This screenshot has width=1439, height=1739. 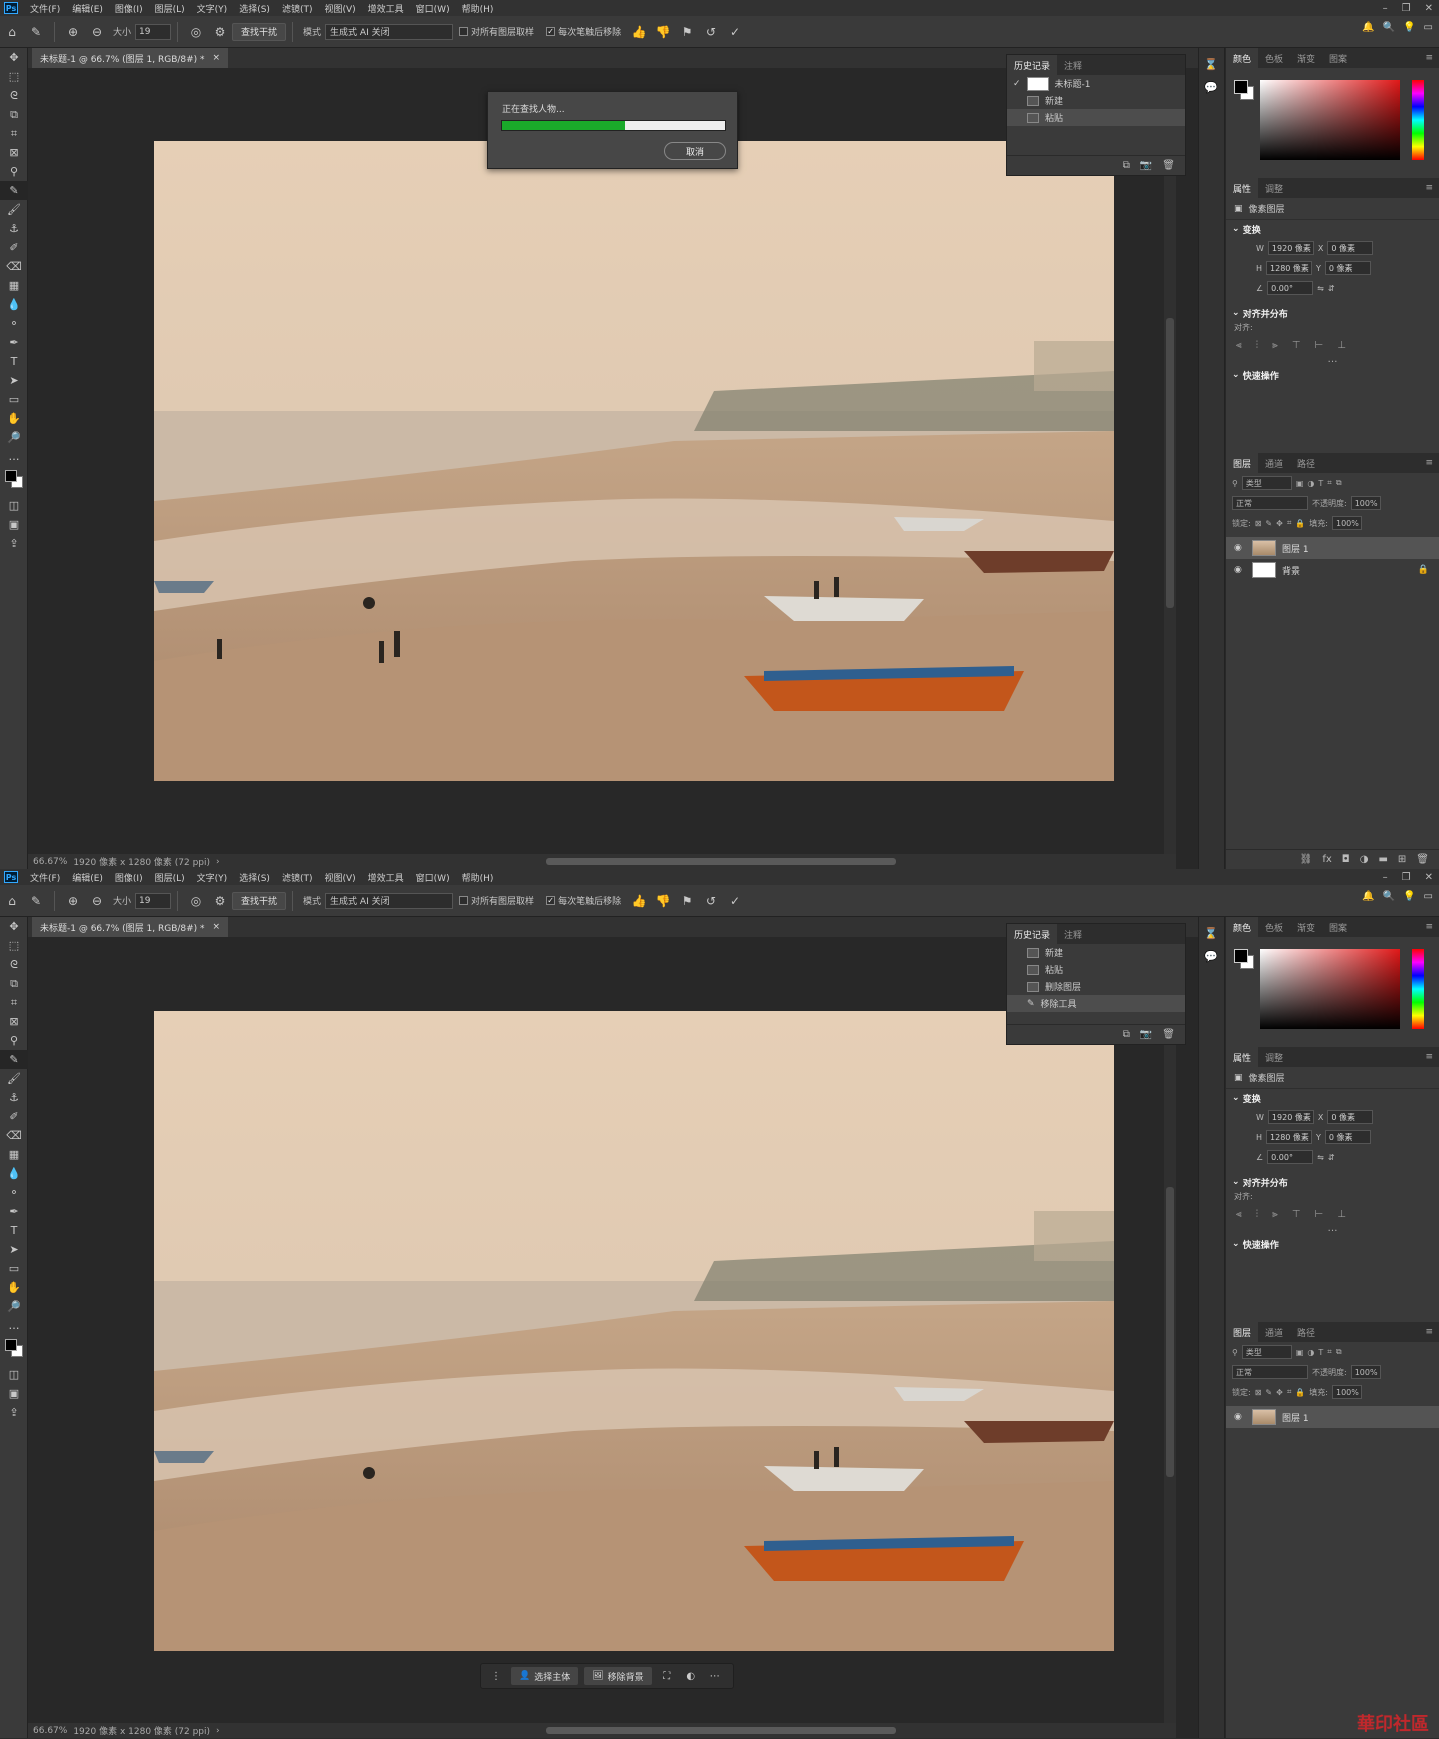 What do you see at coordinates (218, 862) in the screenshot?
I see `chevron-right-icon: ›` at bounding box center [218, 862].